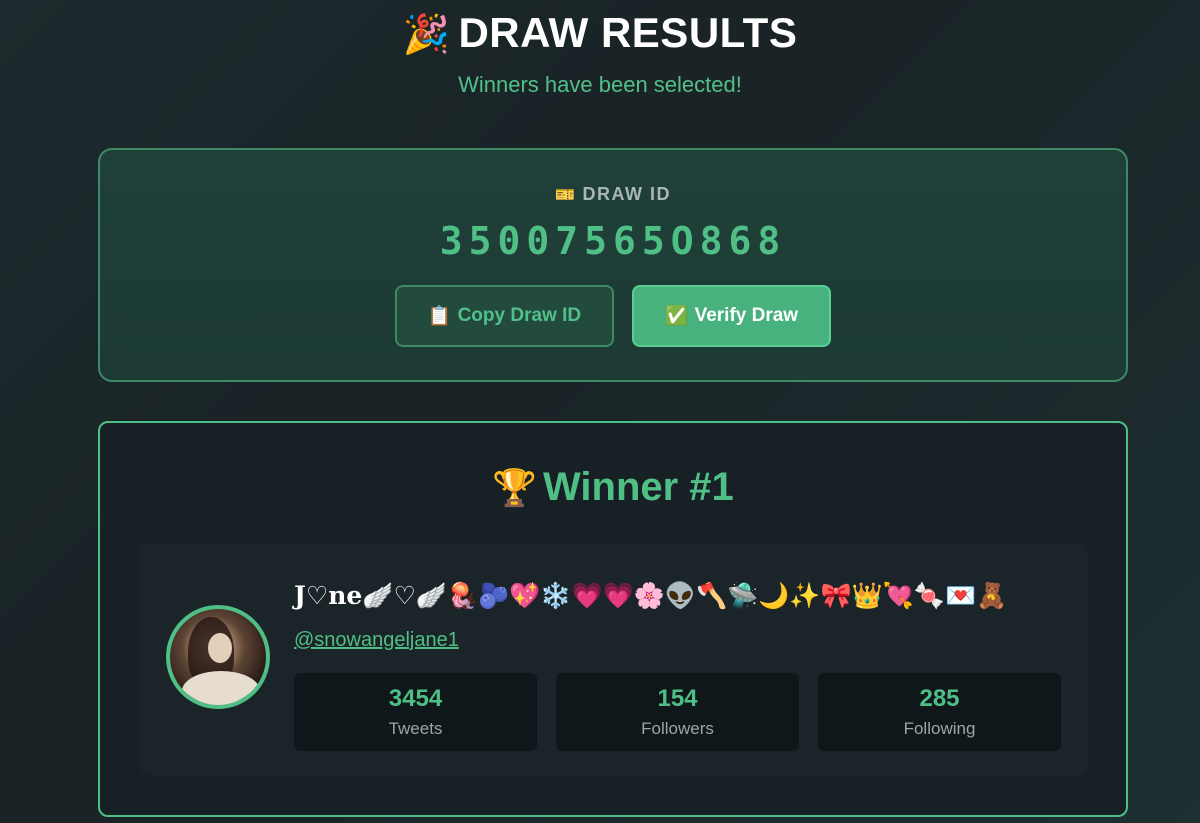 The image size is (1200, 823). Describe the element at coordinates (677, 728) in the screenshot. I see `stat-label: Followers` at that location.